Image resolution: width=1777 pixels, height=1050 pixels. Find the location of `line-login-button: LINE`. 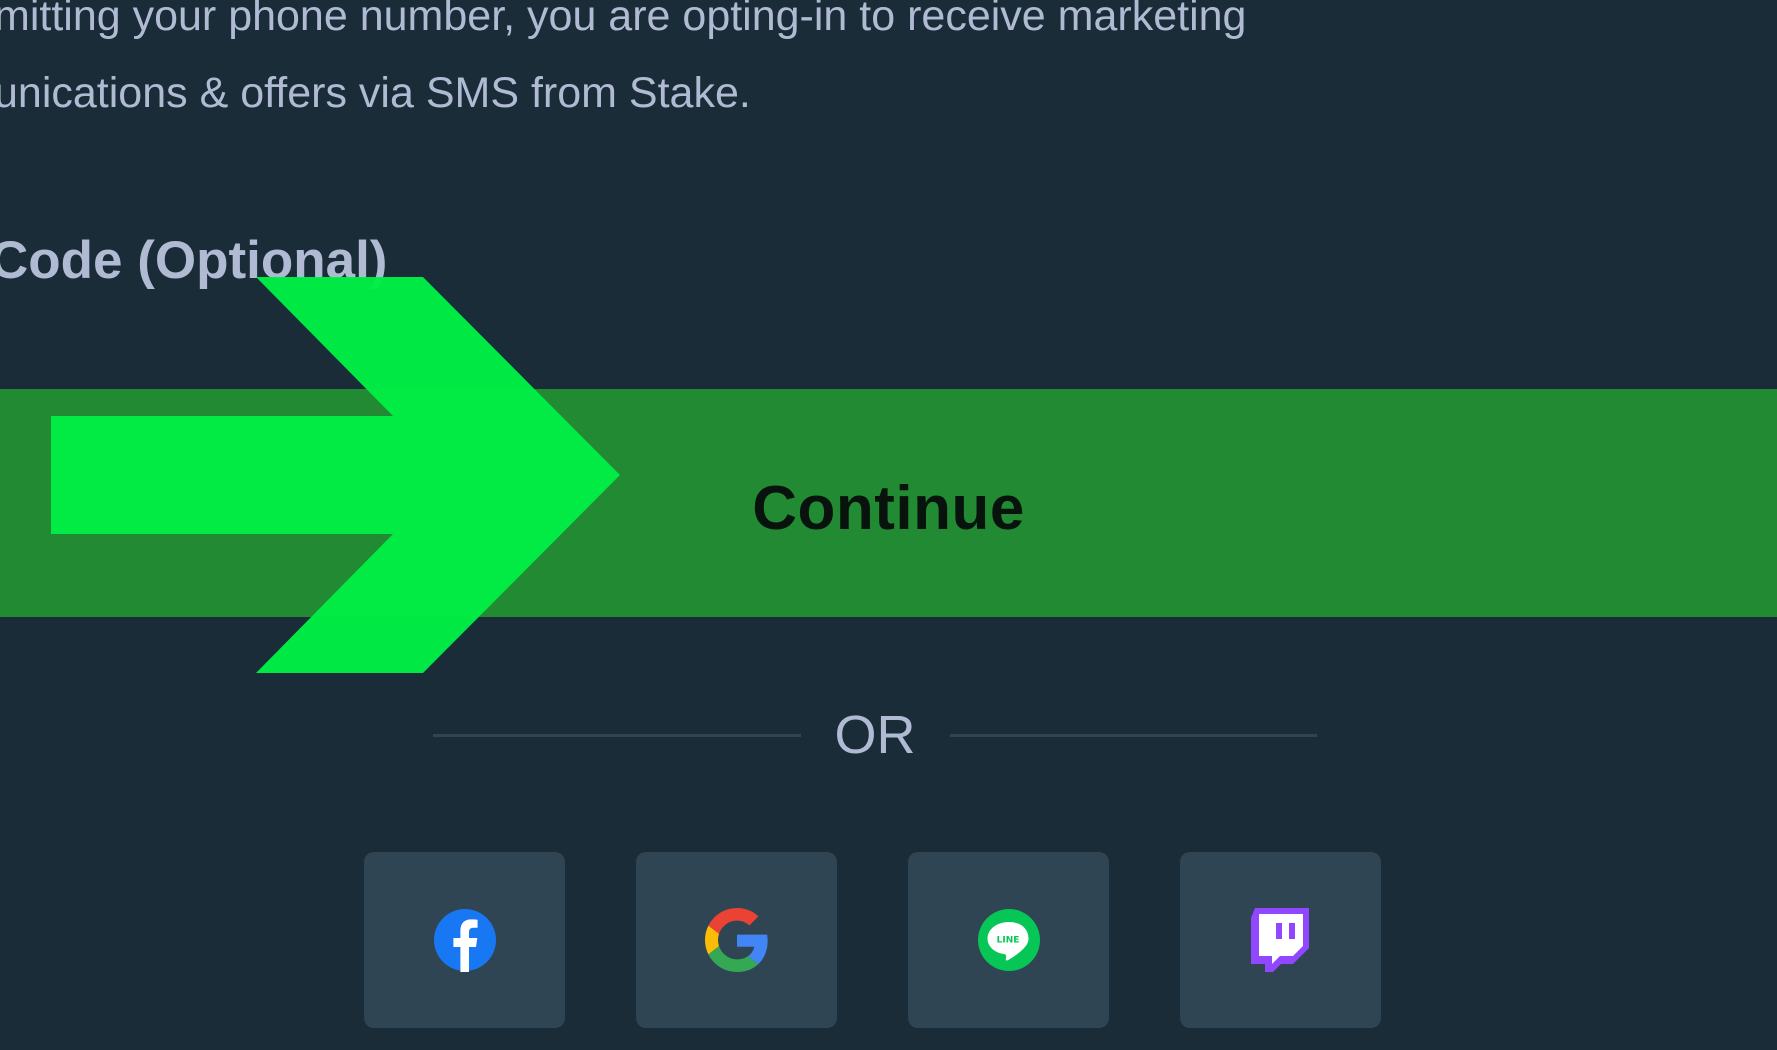

line-login-button: LINE is located at coordinates (1008, 940).